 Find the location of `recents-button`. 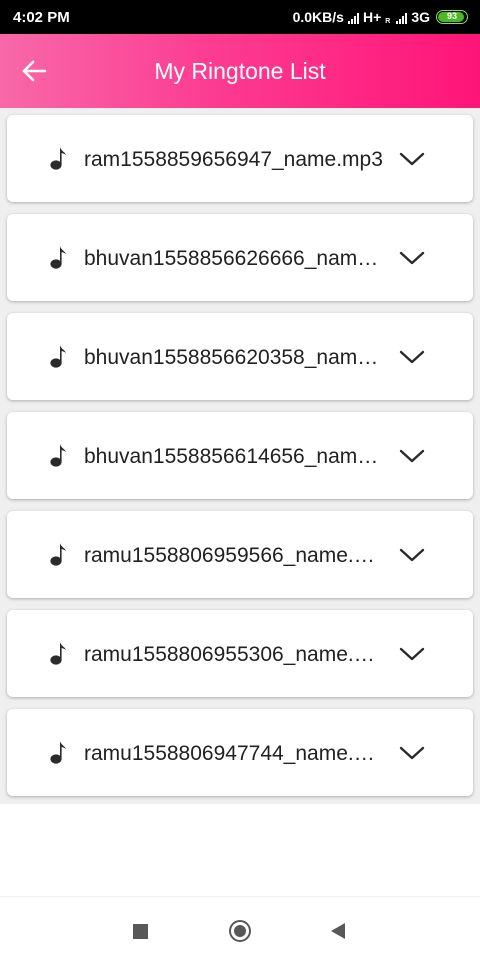

recents-button is located at coordinates (140, 931).